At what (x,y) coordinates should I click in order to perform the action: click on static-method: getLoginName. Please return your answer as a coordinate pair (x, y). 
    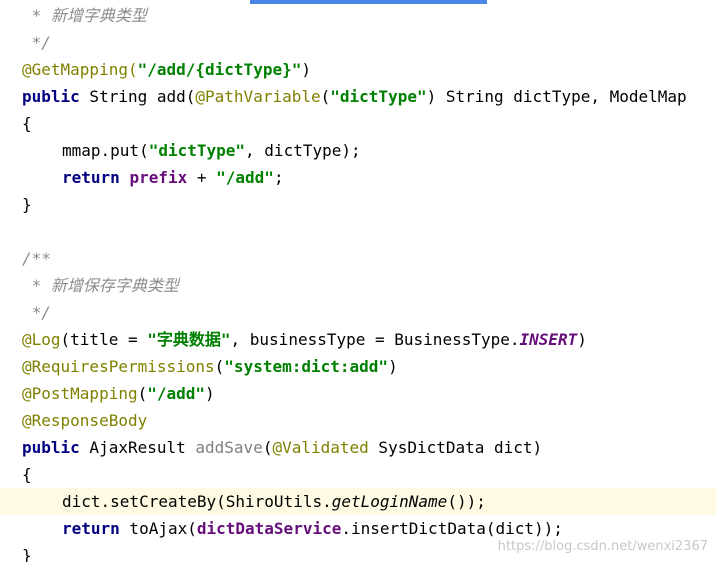
    Looking at the image, I should click on (389, 501).